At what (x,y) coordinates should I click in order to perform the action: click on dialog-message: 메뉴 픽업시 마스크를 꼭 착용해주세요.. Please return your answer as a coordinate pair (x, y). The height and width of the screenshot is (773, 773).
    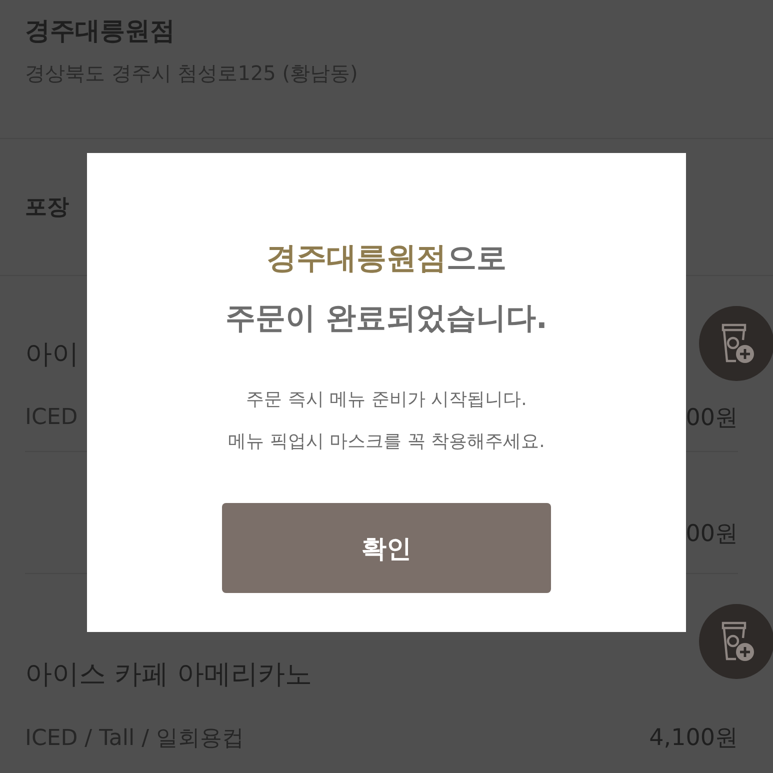
    Looking at the image, I should click on (386, 442).